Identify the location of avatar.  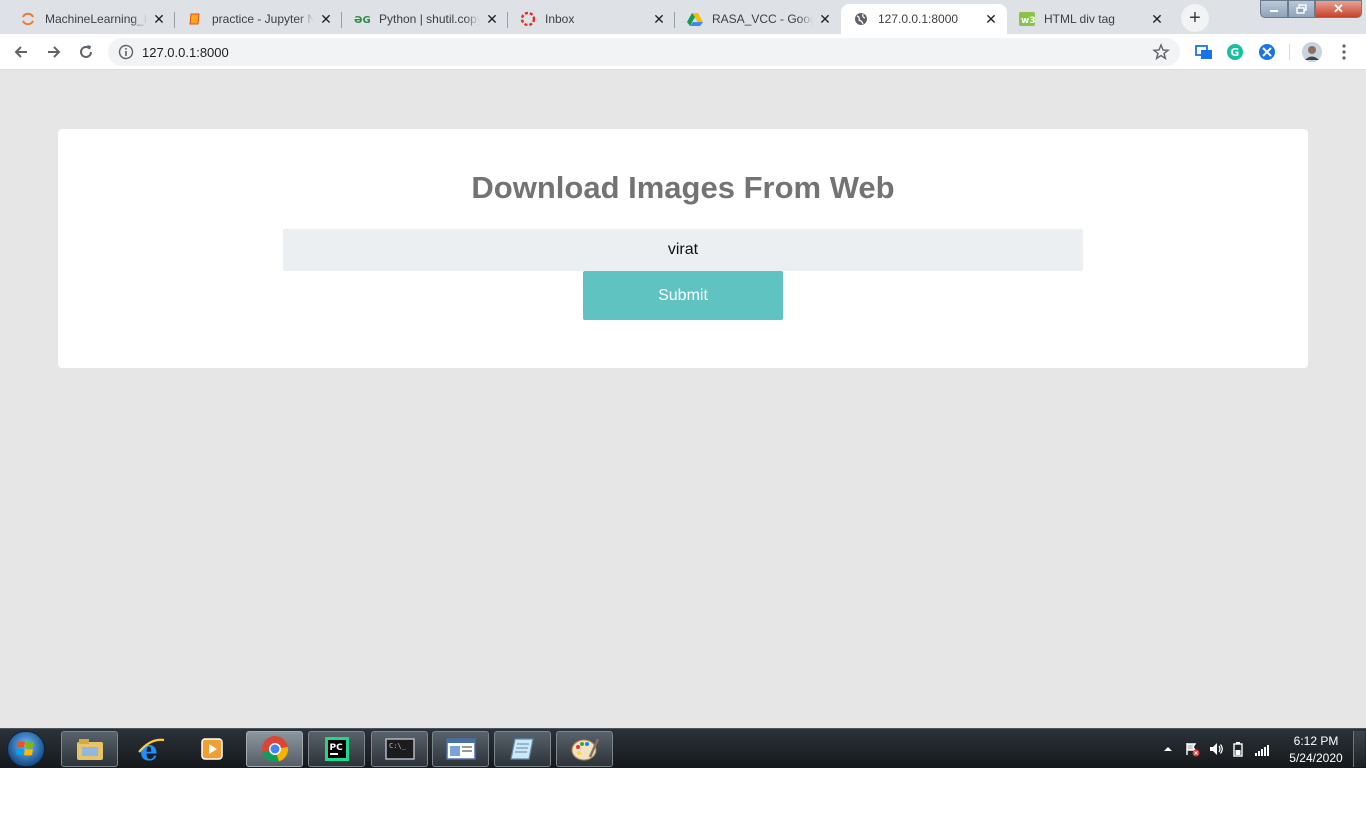
(1312, 52).